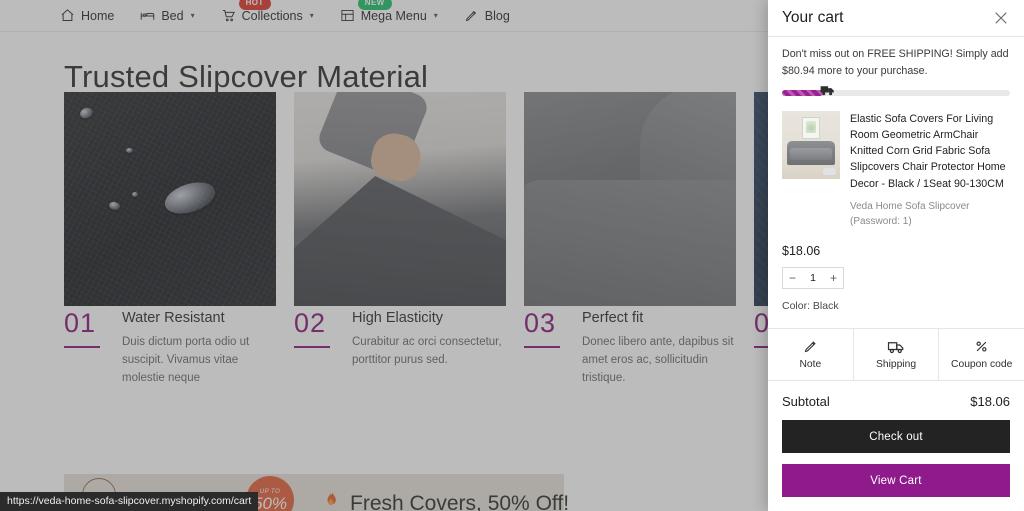 The height and width of the screenshot is (511, 1024). What do you see at coordinates (813, 17) in the screenshot?
I see `cart-title: Your cart` at bounding box center [813, 17].